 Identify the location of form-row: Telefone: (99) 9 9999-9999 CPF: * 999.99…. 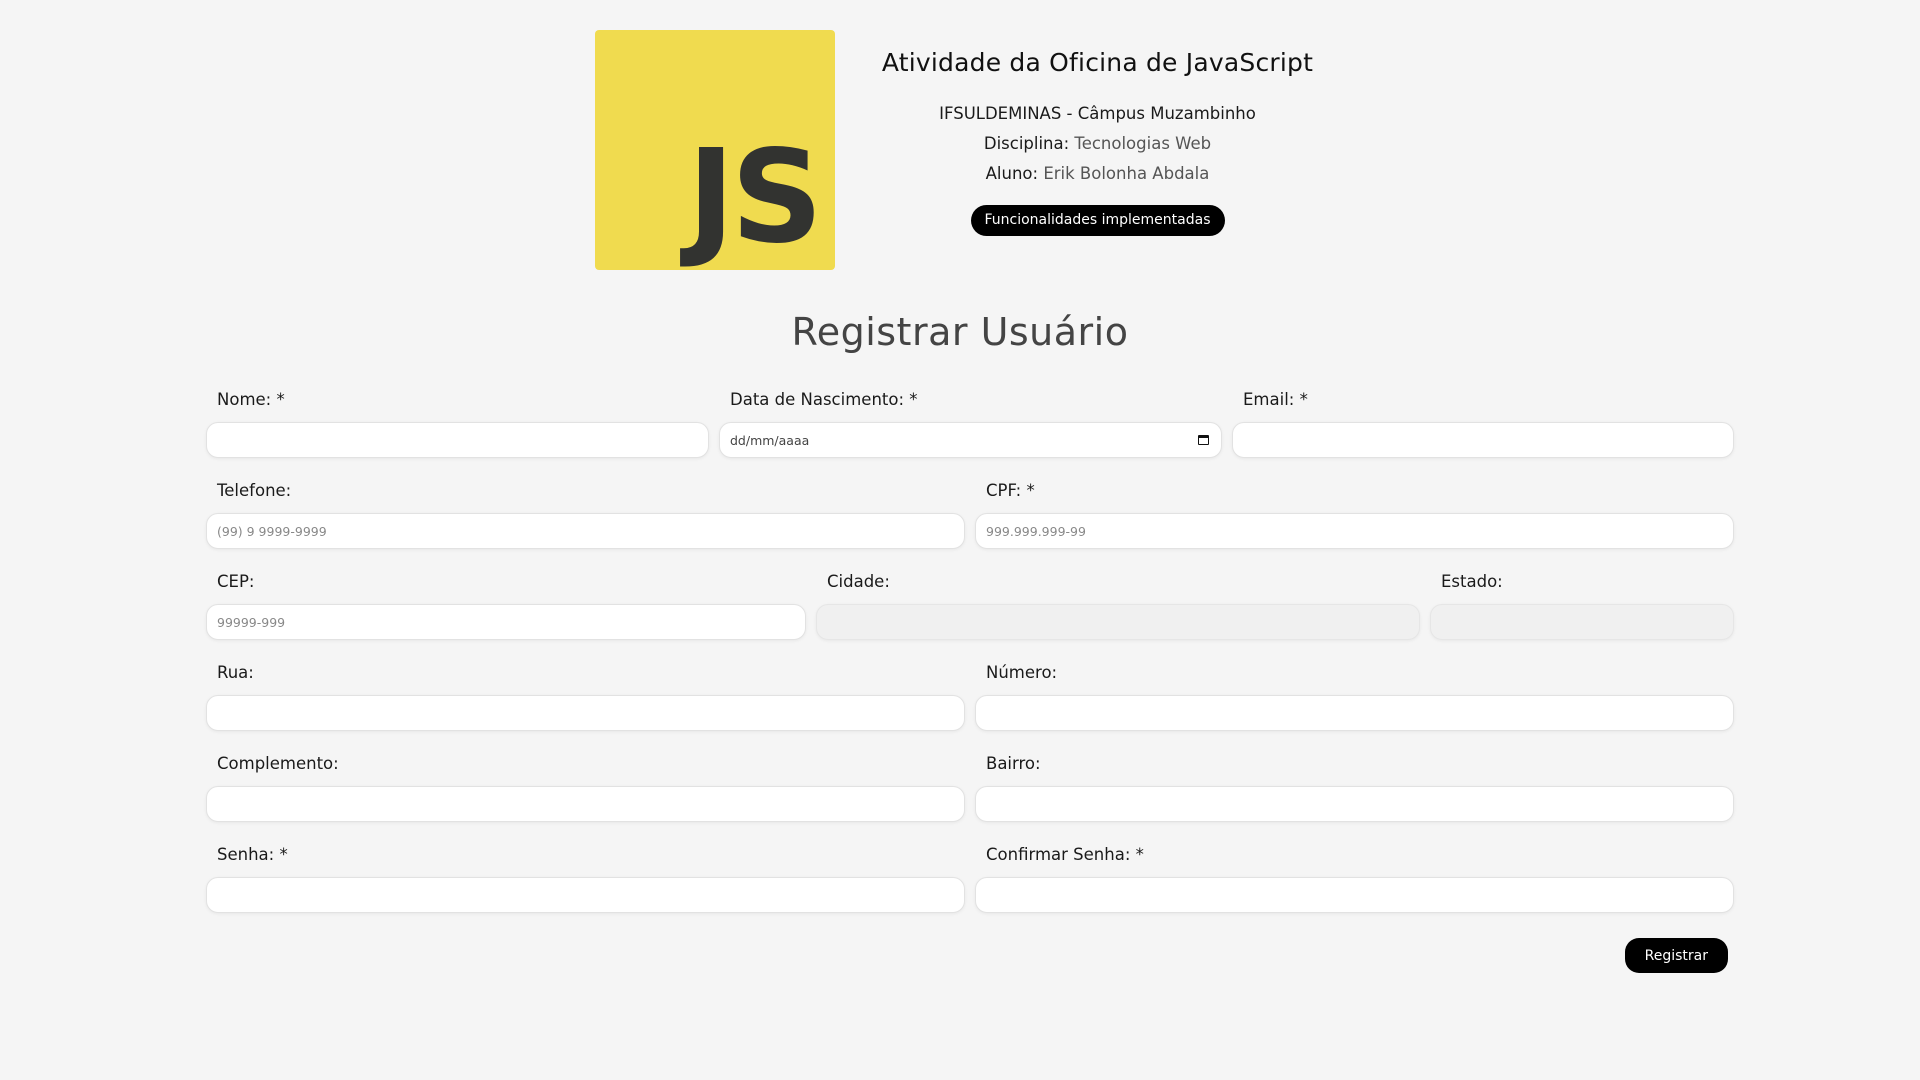
(970, 514).